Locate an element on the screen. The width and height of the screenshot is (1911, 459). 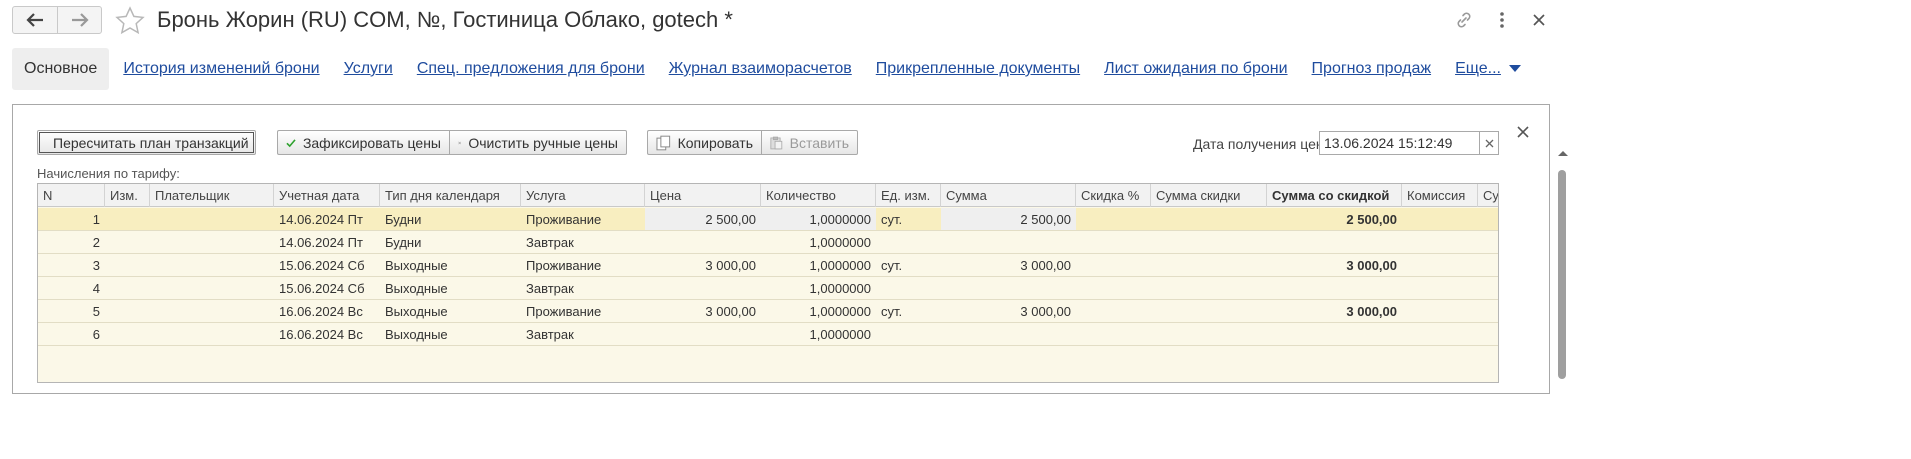
column-header: Тип дня календаря is located at coordinates (450, 195).